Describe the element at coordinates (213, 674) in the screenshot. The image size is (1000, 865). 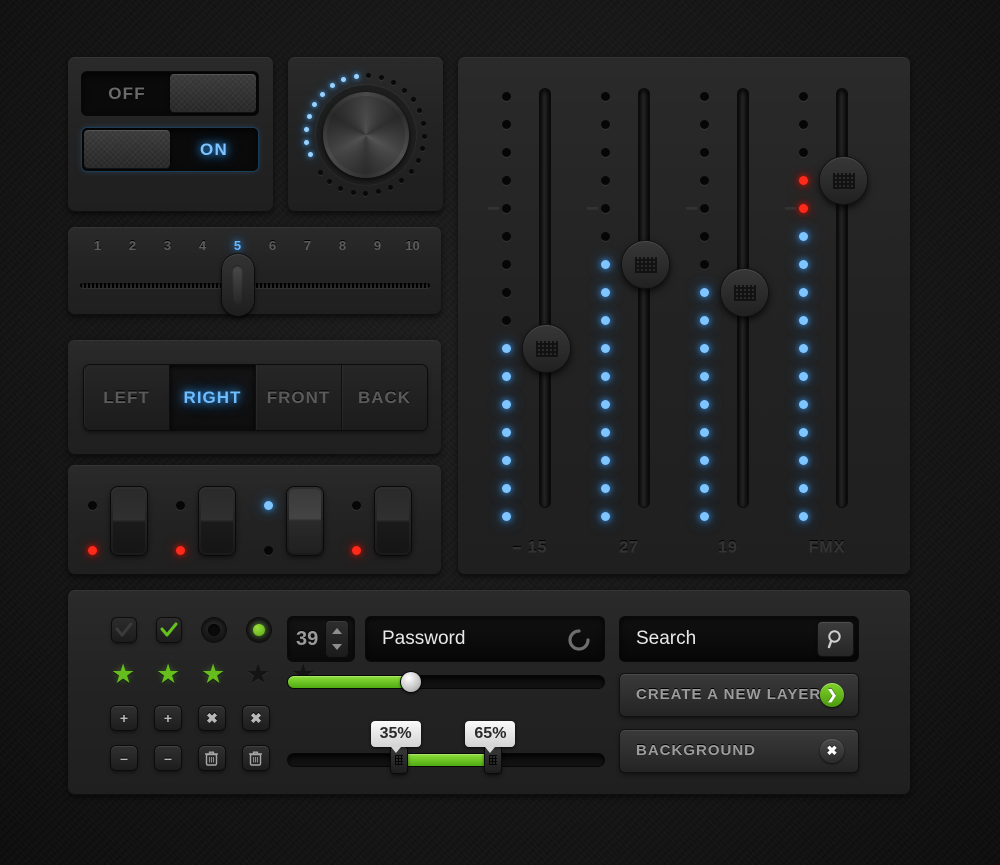
I see `star-3: ★` at that location.